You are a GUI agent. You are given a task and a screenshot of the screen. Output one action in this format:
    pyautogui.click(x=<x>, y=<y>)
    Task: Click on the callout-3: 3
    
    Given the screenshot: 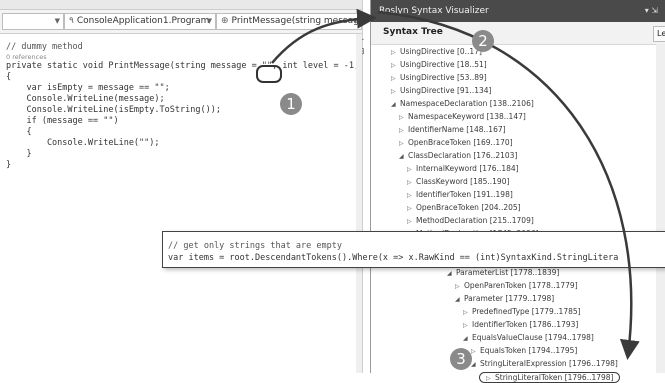 What is the action you would take?
    pyautogui.click(x=461, y=359)
    